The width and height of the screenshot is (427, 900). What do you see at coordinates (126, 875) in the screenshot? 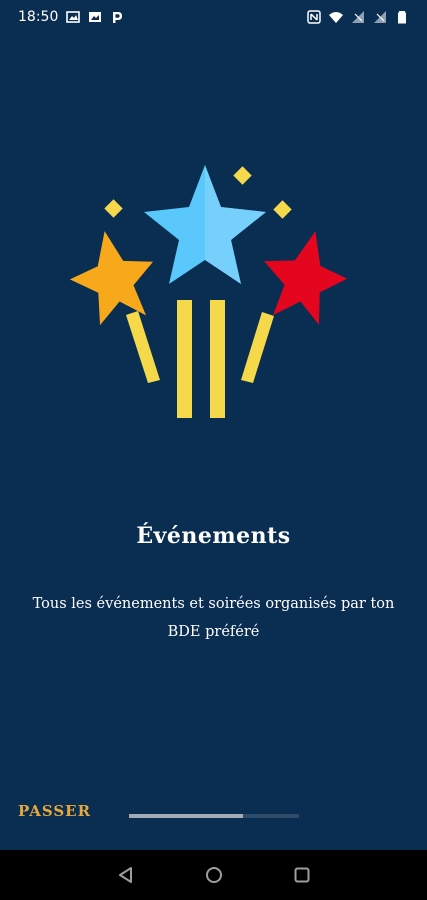
I see `back-icon` at bounding box center [126, 875].